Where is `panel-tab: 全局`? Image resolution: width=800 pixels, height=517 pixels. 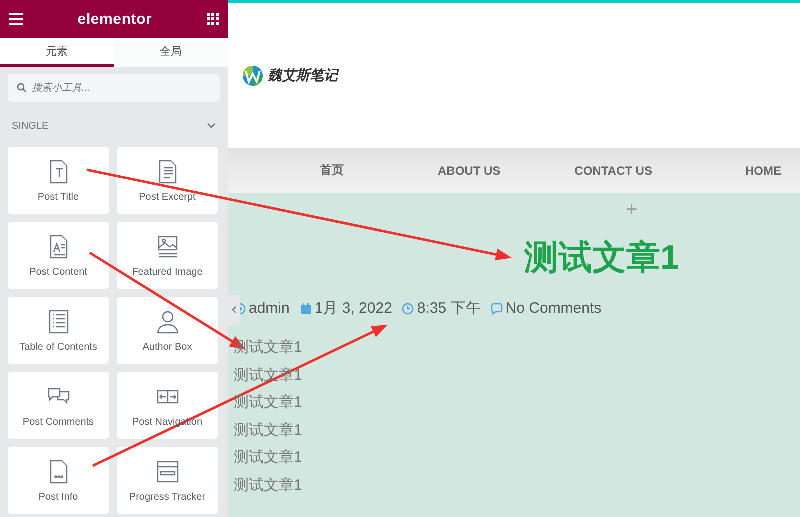 panel-tab: 全局 is located at coordinates (171, 52).